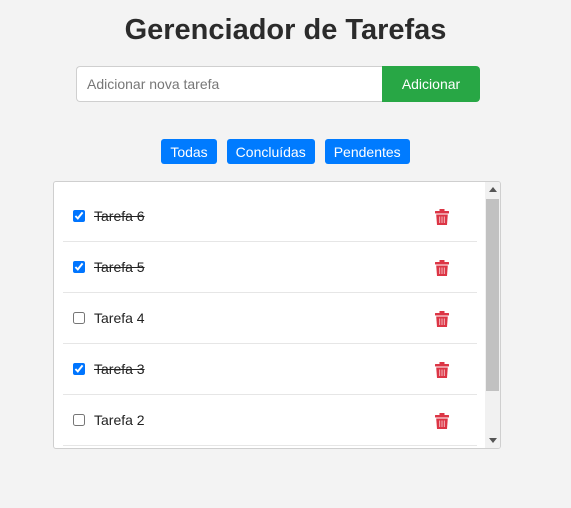  What do you see at coordinates (229, 84) in the screenshot?
I see `new-task-input` at bounding box center [229, 84].